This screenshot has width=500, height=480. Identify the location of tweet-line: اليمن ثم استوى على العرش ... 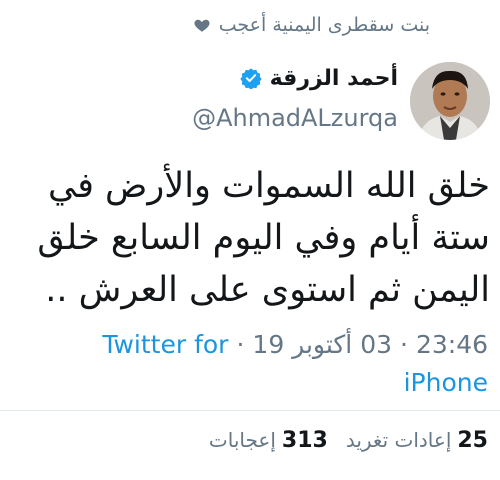
(267, 290).